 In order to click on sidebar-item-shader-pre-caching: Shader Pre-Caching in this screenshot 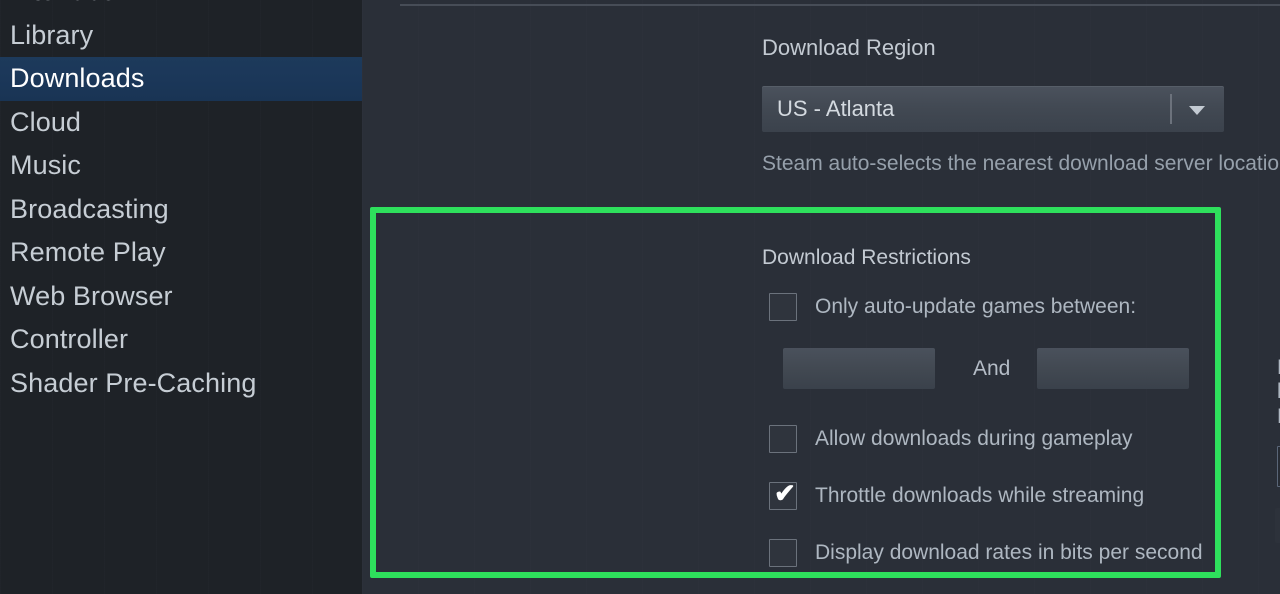, I will do `click(181, 384)`.